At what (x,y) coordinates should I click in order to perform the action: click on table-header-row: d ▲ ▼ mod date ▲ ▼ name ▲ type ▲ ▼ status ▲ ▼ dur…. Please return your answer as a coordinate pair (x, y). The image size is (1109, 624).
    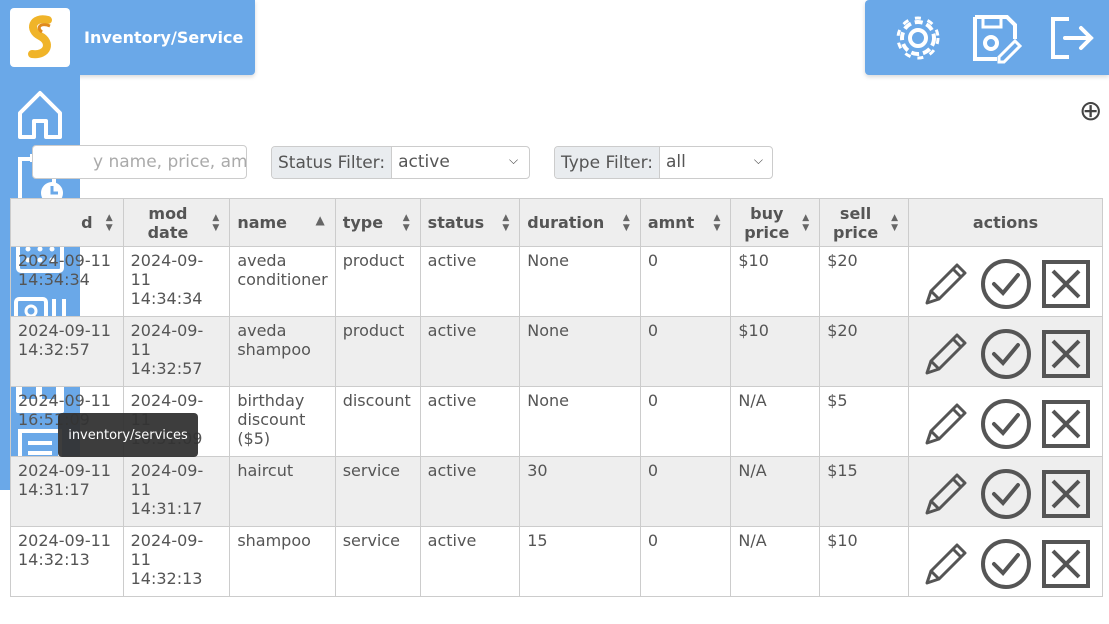
    Looking at the image, I should click on (556, 222).